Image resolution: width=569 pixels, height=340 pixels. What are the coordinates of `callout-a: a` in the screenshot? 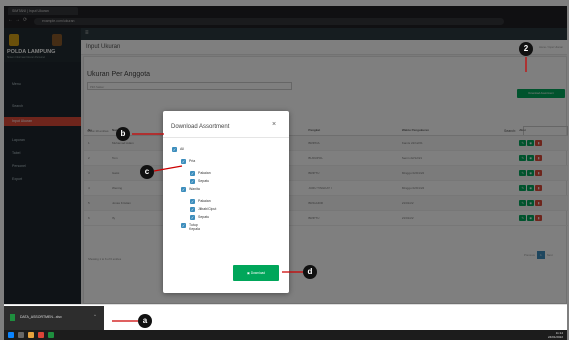 It's located at (145, 321).